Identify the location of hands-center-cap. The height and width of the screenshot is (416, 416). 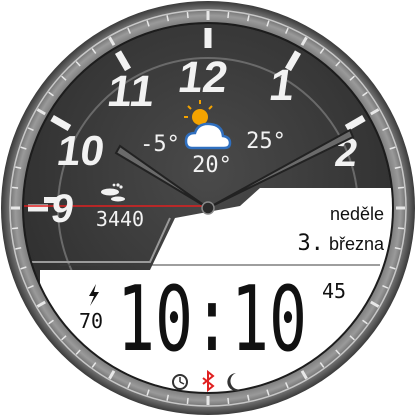
(208, 208).